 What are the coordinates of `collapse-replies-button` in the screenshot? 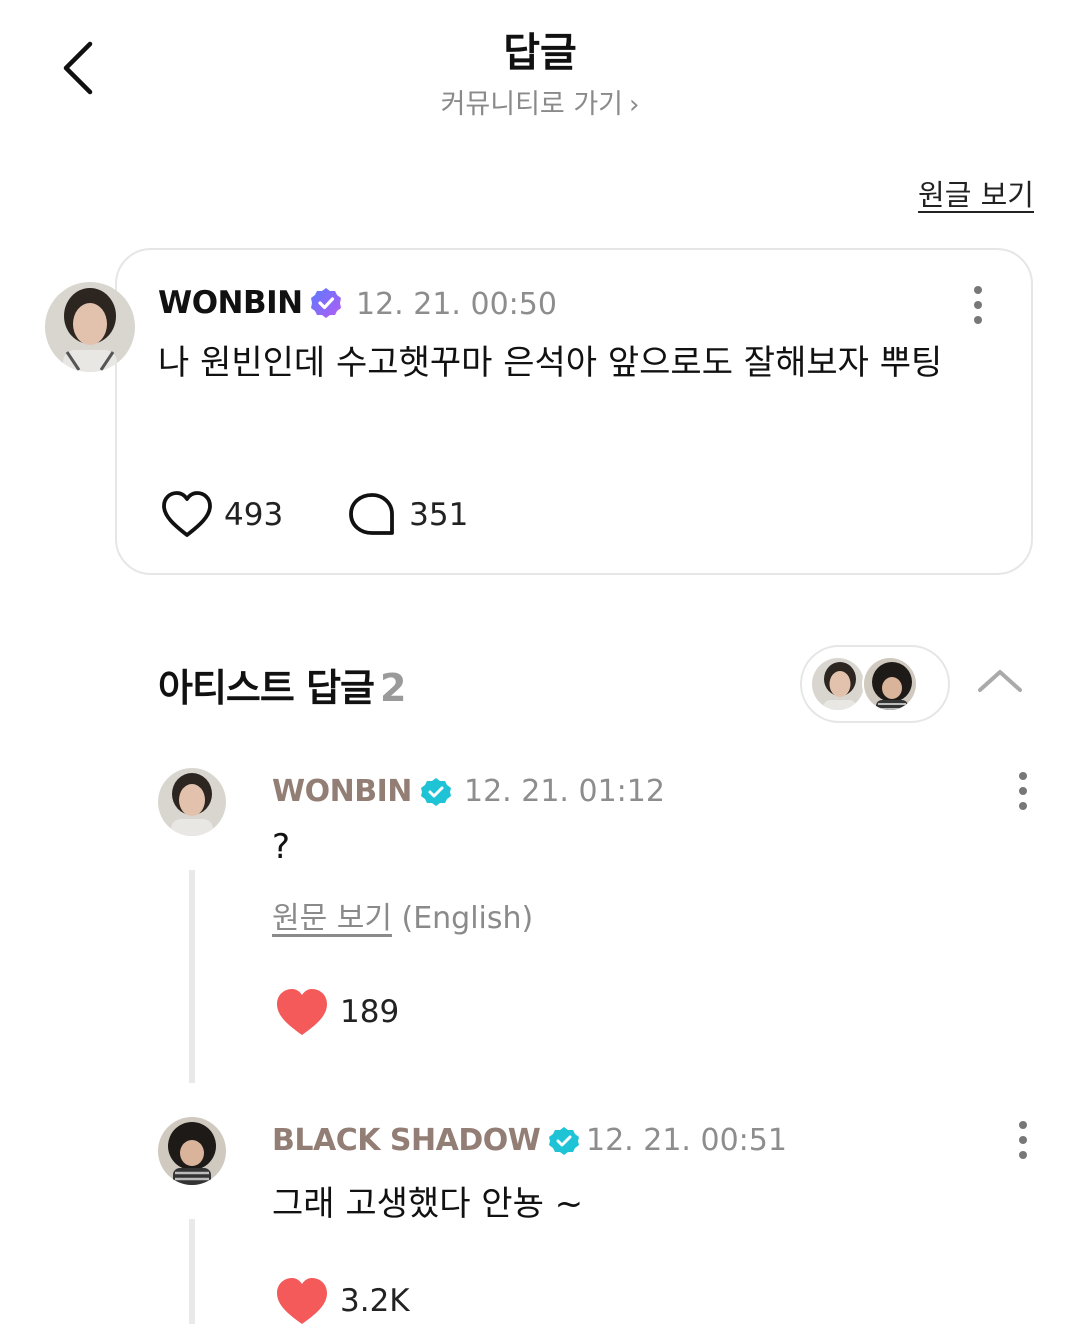 It's located at (1000, 680).